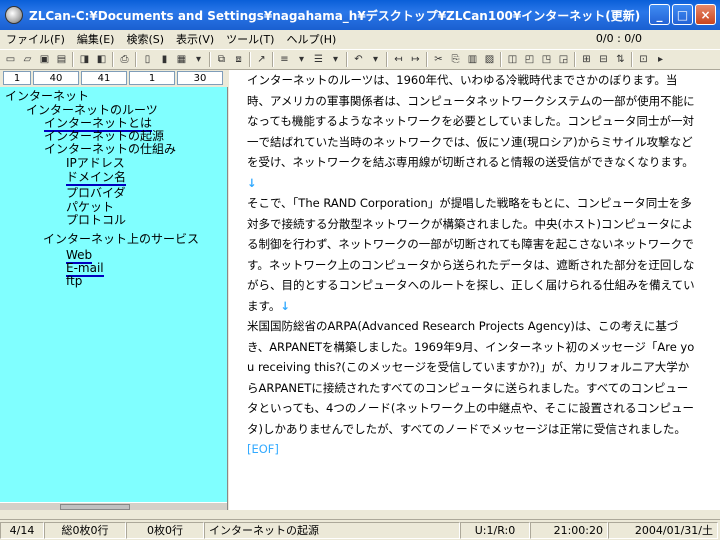  I want to click on menu-file: ファイル(F), so click(35, 39).